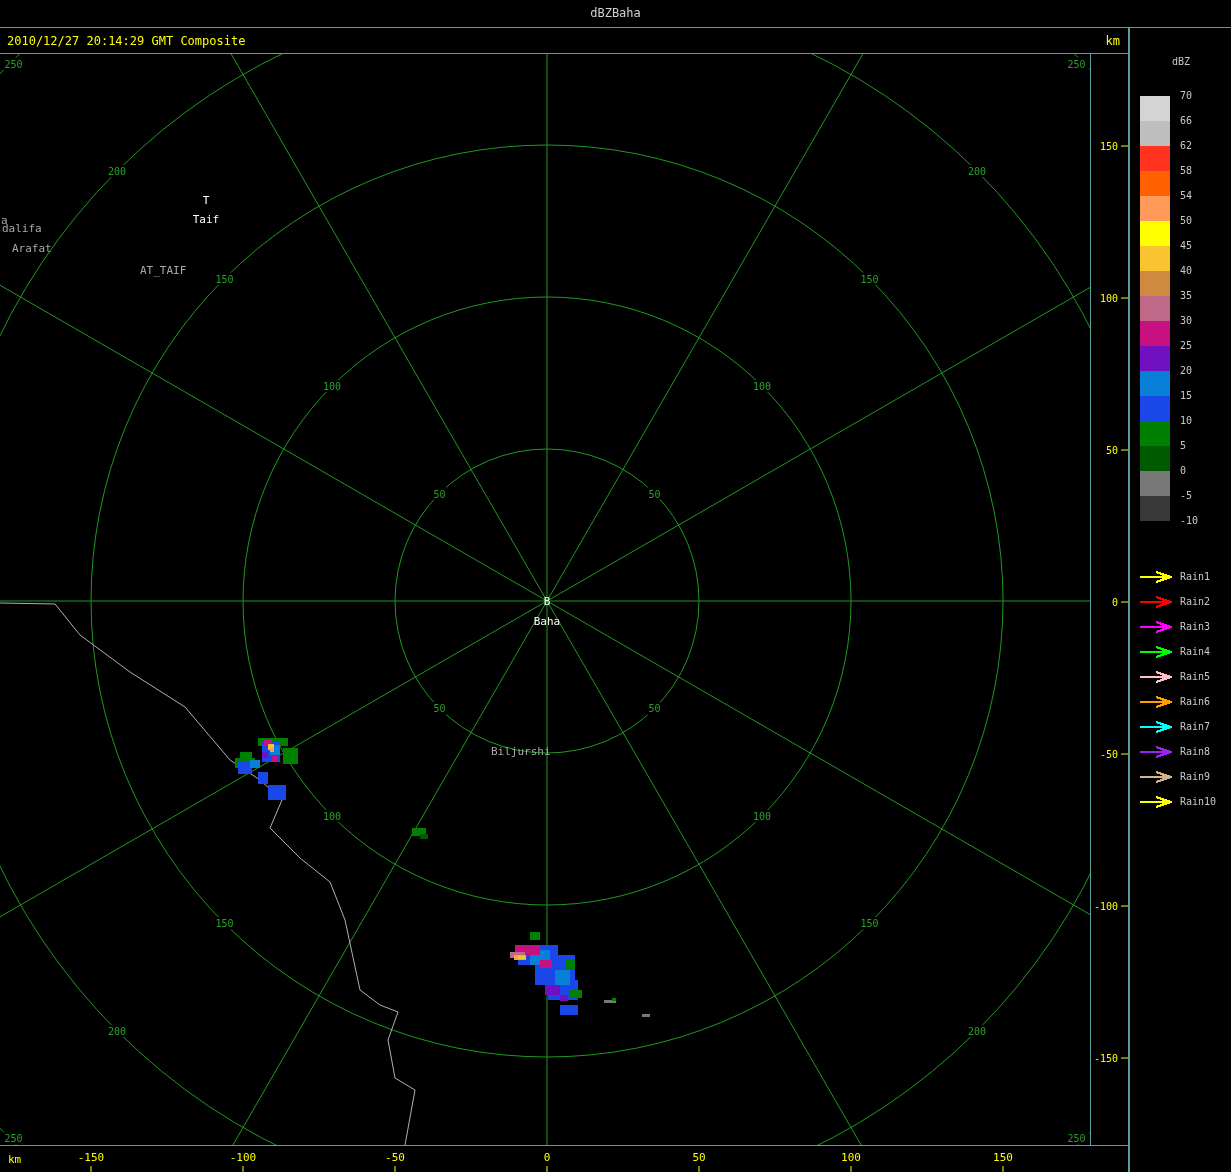 The height and width of the screenshot is (1172, 1231). I want to click on scale-label: 20, so click(1186, 371).